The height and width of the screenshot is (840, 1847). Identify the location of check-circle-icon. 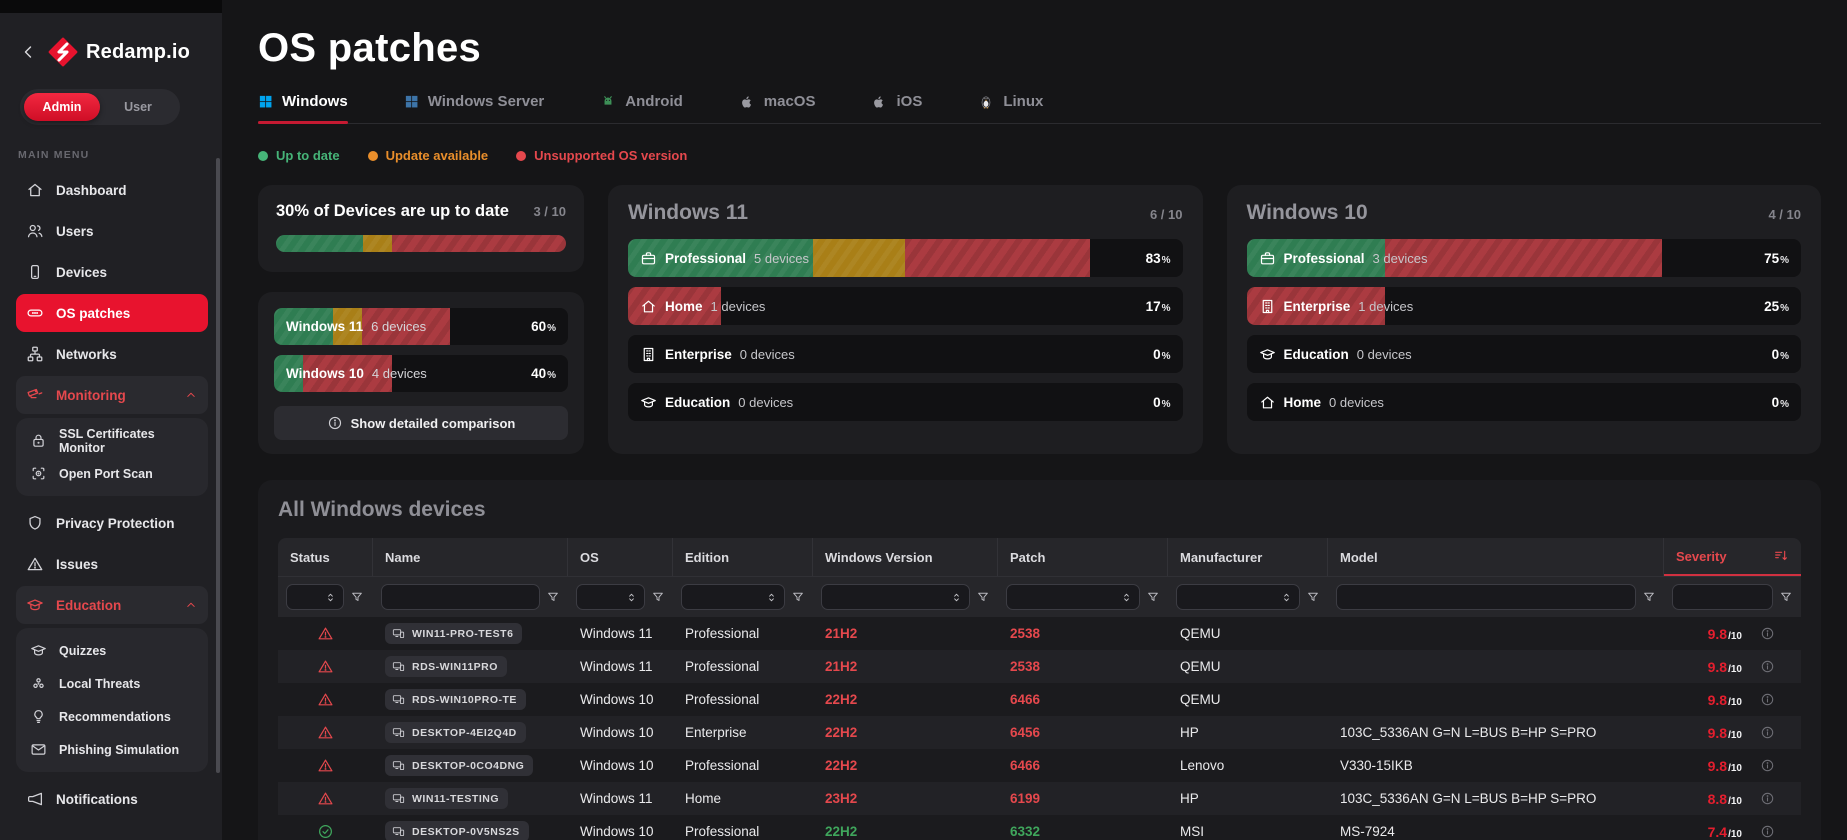
(325, 831).